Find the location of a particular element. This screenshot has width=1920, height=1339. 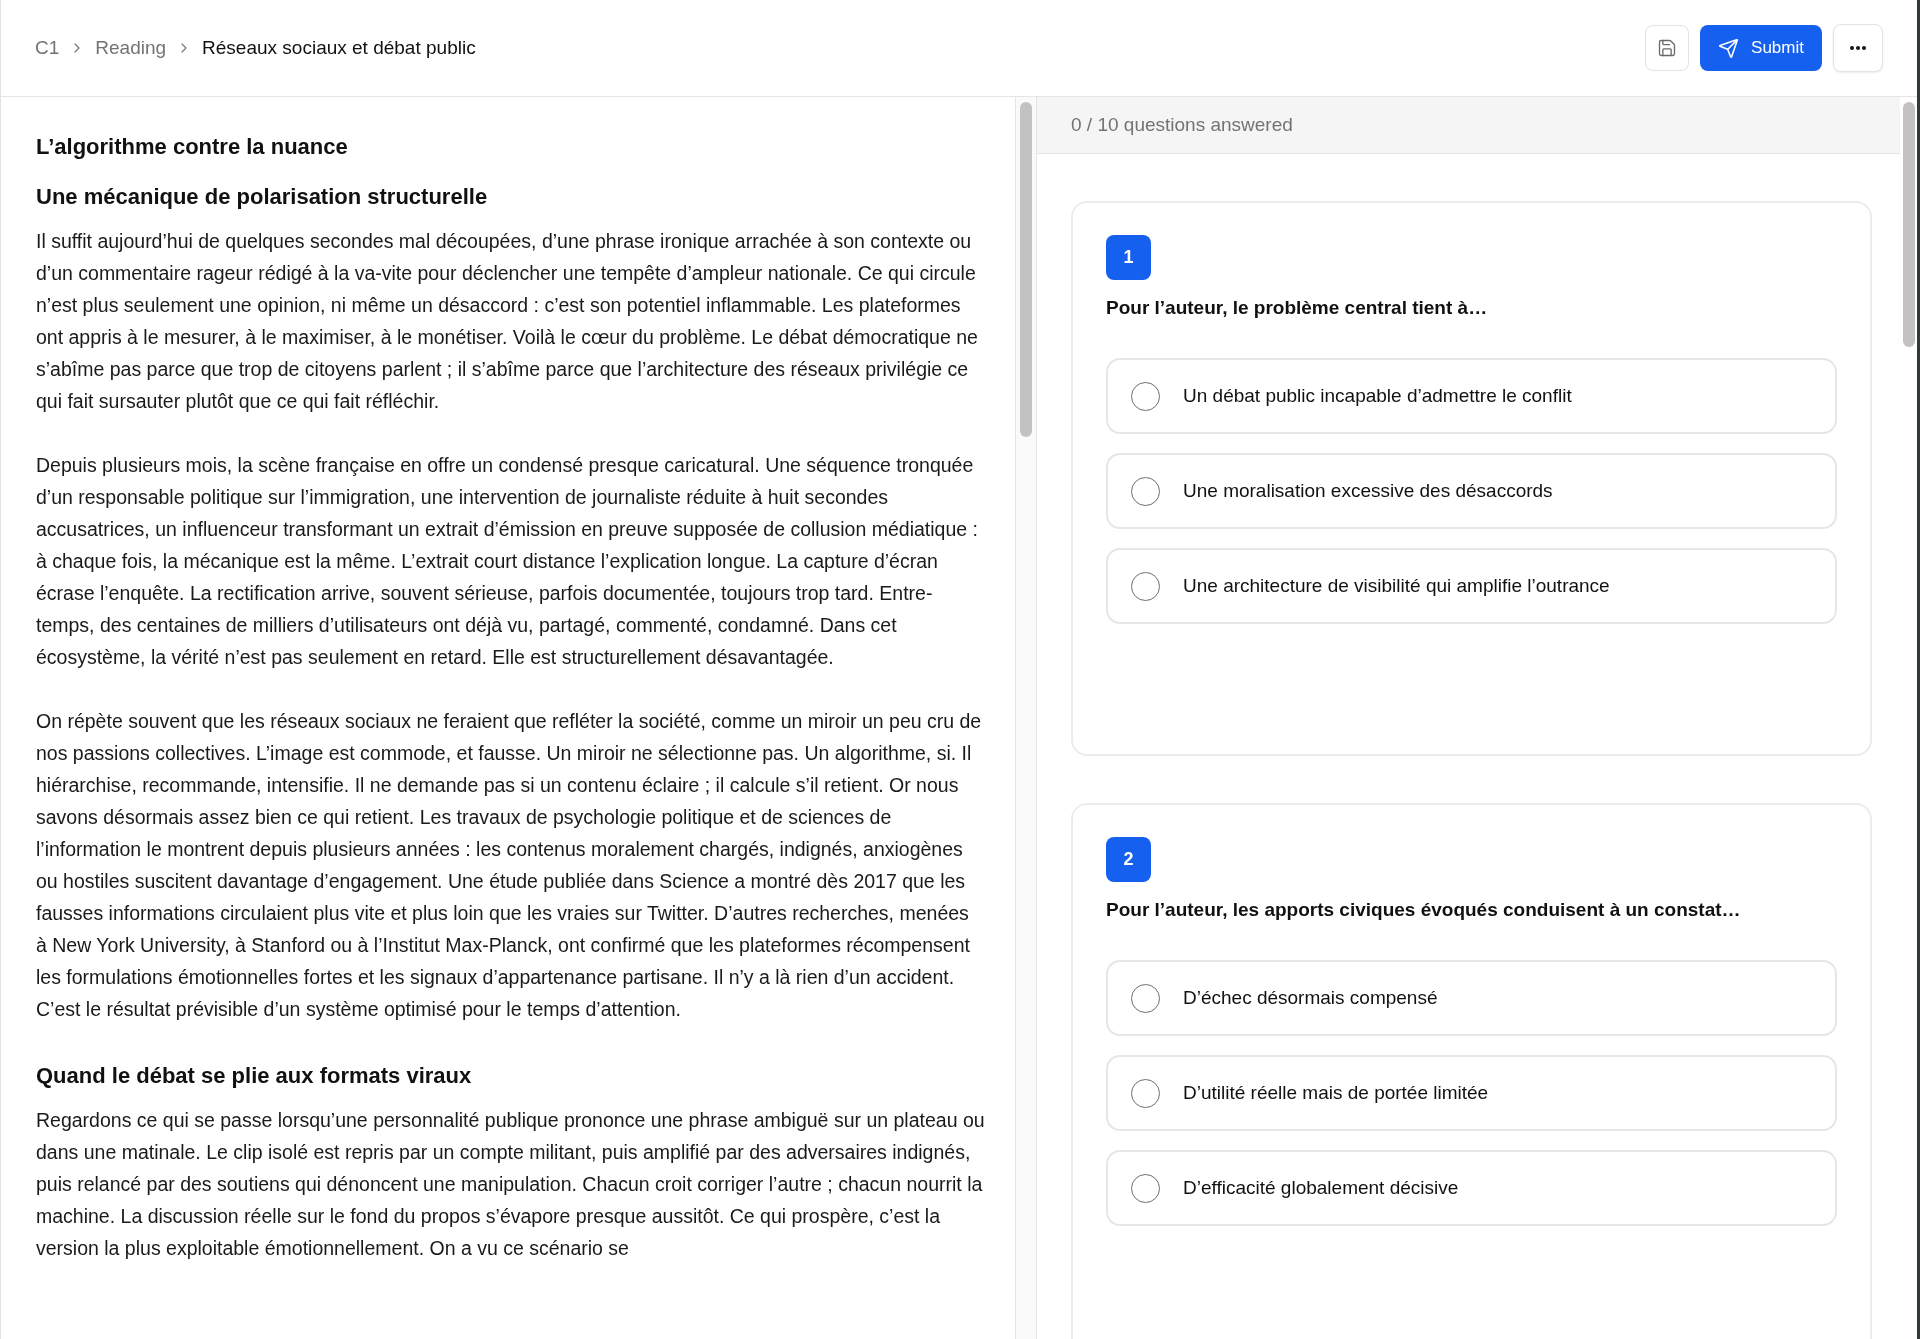

question-number: 2 is located at coordinates (1128, 859).